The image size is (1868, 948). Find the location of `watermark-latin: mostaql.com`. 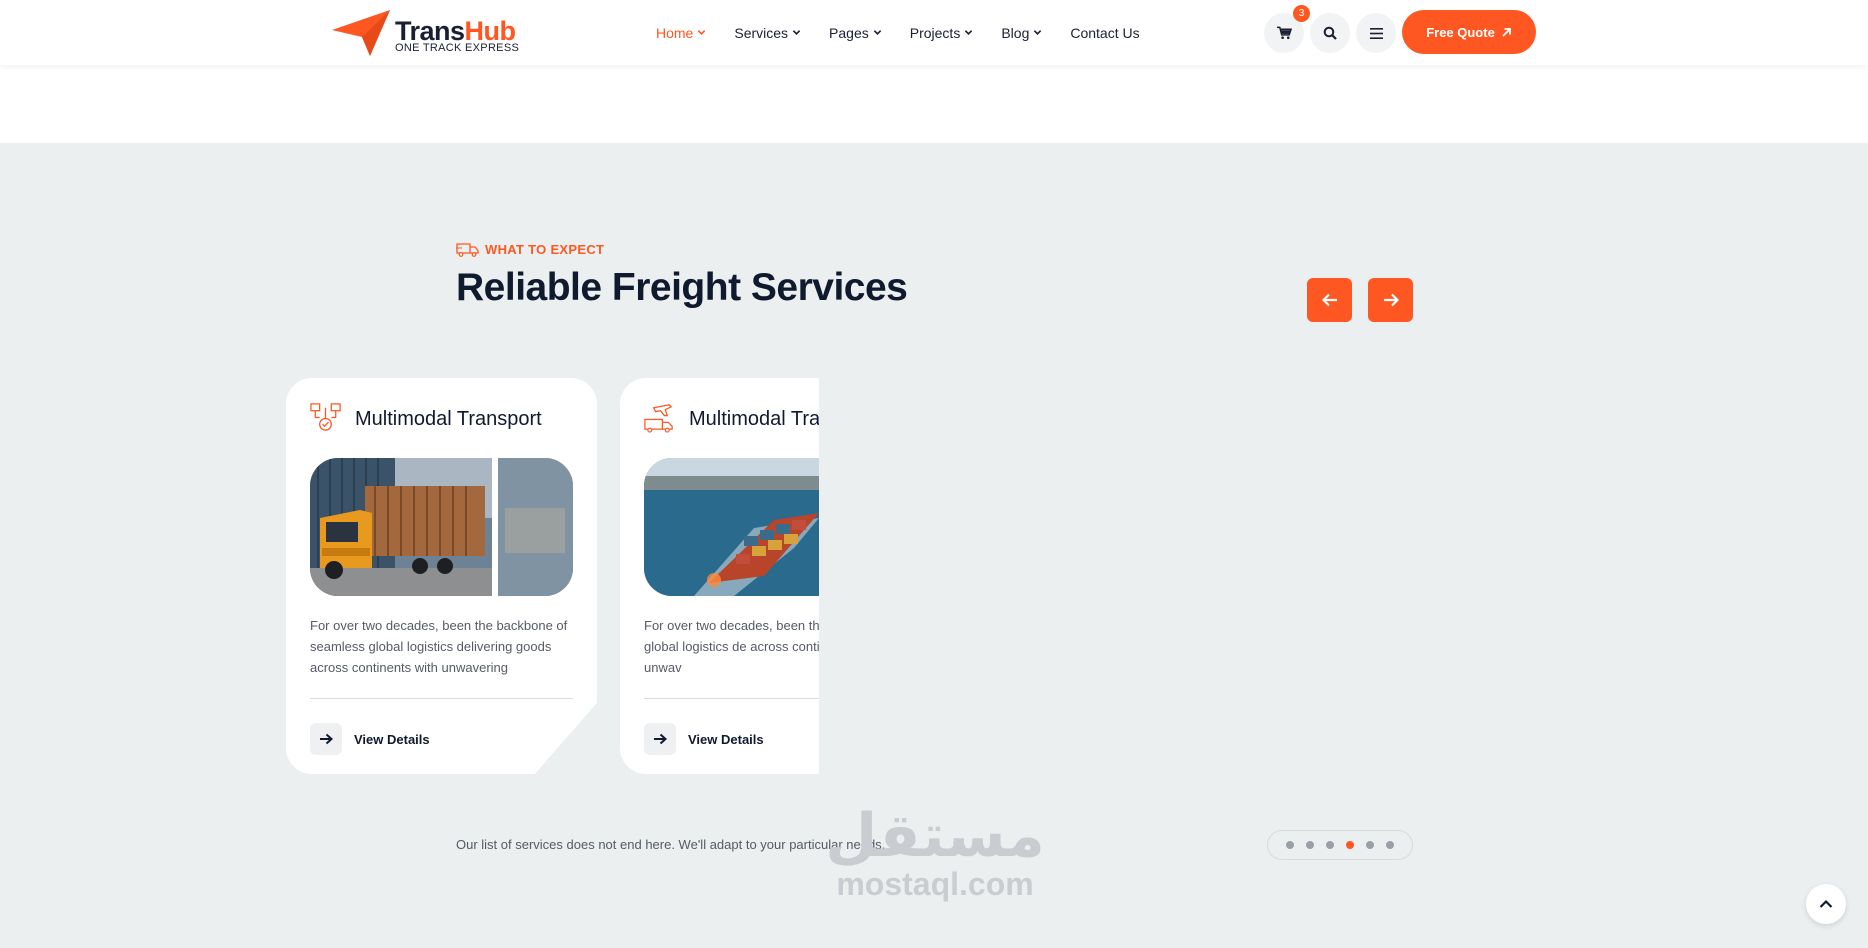

watermark-latin: mostaql.com is located at coordinates (935, 884).